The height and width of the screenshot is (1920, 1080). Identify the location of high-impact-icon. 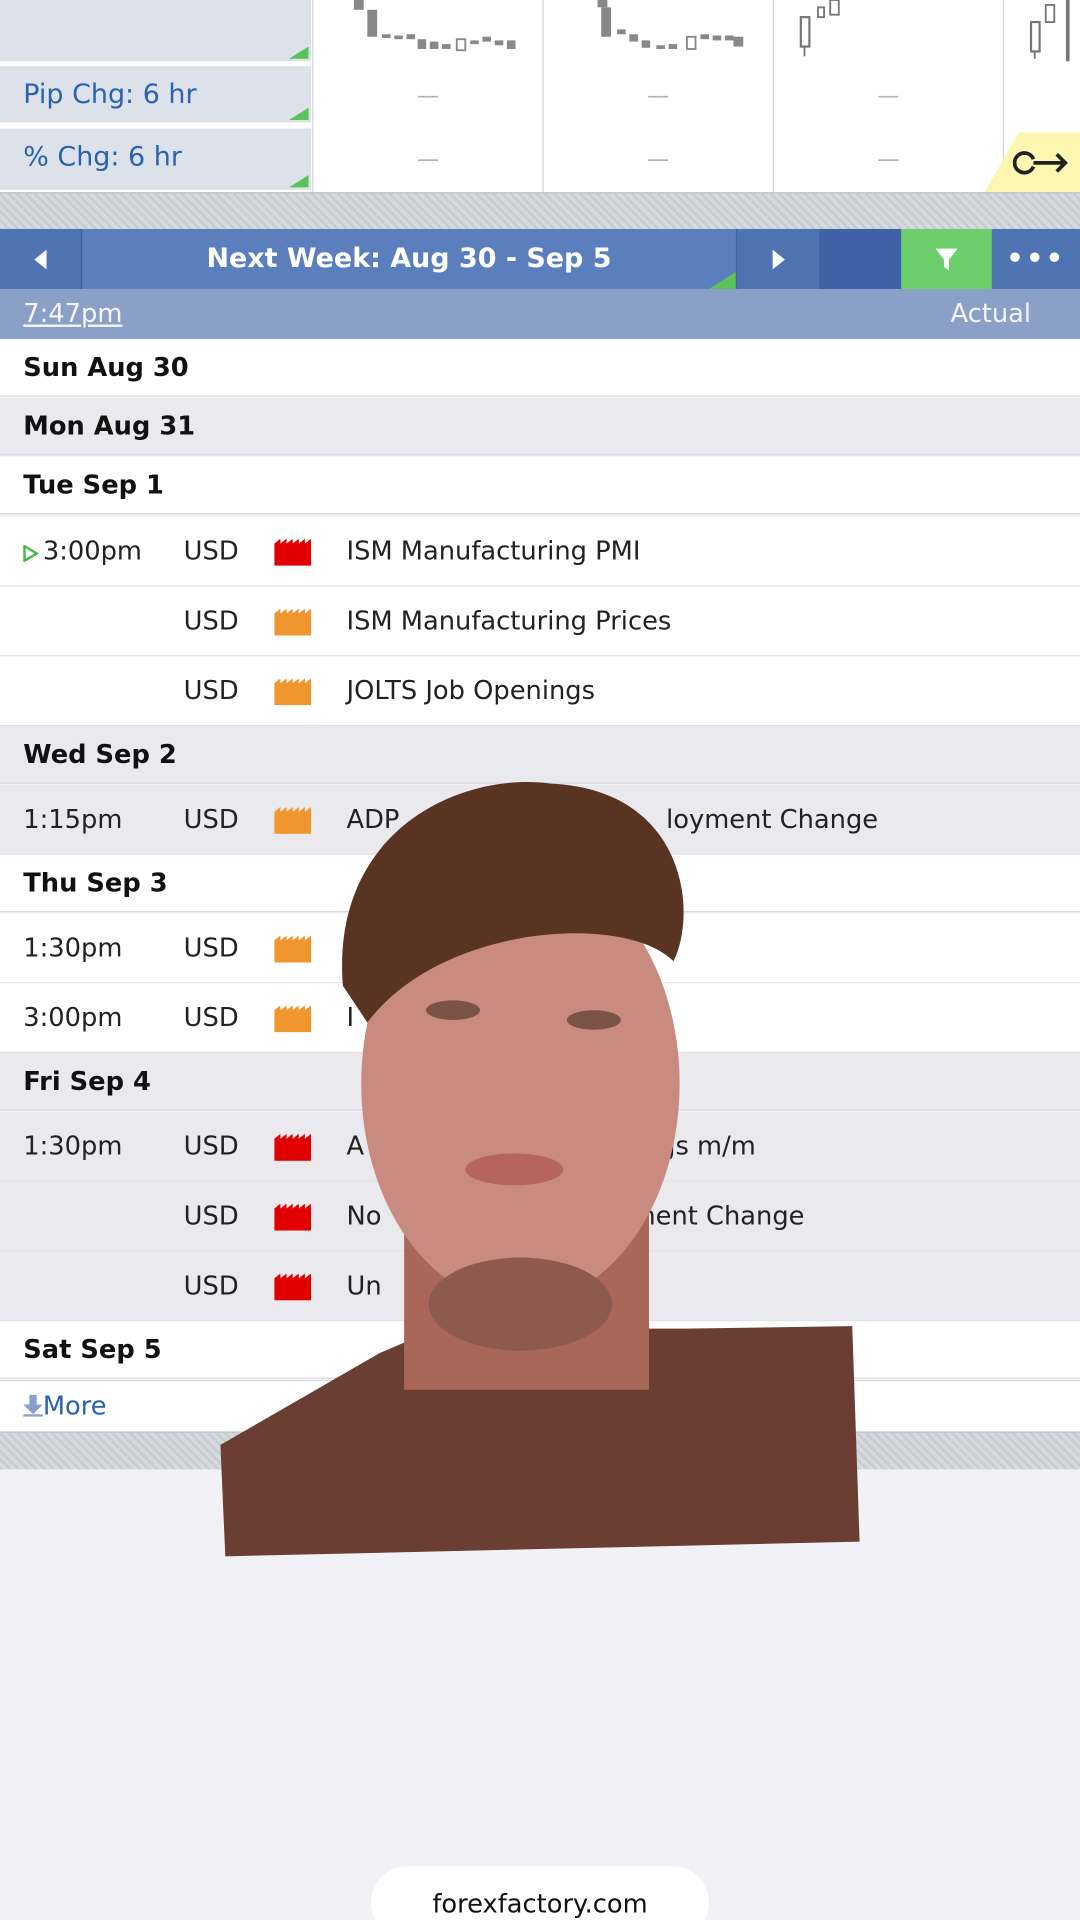
(293, 552).